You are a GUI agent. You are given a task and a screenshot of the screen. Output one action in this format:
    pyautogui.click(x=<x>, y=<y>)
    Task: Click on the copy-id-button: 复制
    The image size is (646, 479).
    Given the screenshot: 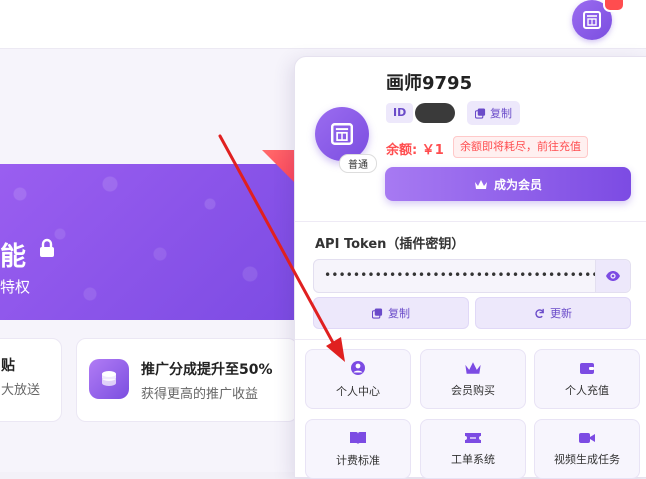 What is the action you would take?
    pyautogui.click(x=493, y=113)
    